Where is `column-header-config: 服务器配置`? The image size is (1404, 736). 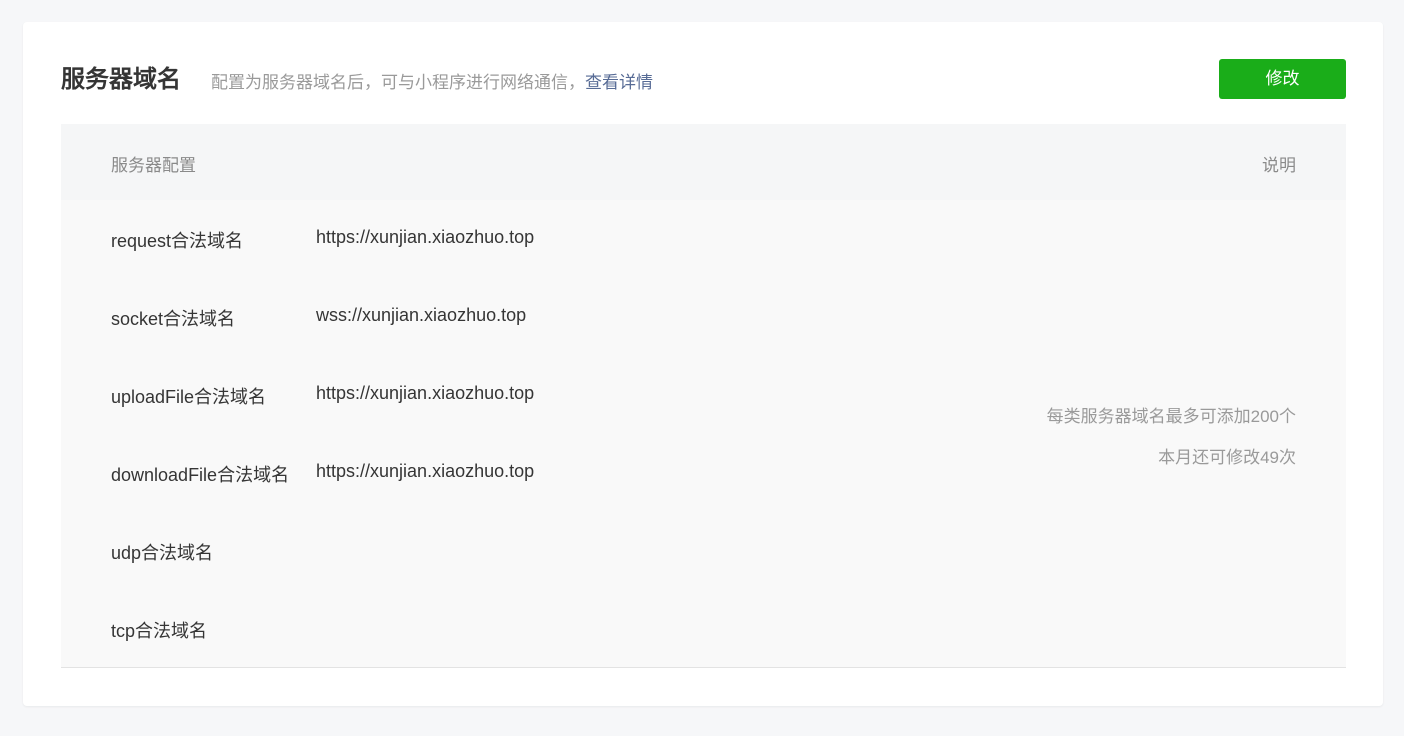 column-header-config: 服务器配置 is located at coordinates (153, 165).